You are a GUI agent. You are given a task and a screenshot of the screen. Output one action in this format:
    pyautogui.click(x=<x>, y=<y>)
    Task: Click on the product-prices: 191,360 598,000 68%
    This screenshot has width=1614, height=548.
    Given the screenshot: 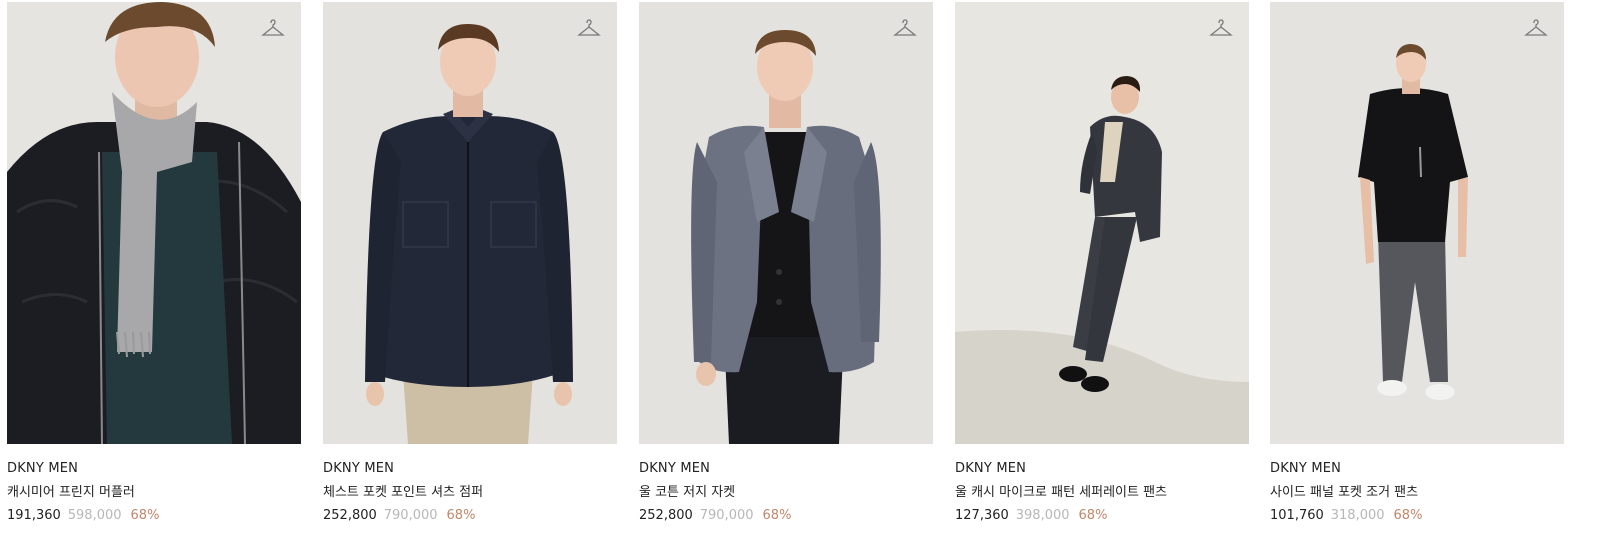 What is the action you would take?
    pyautogui.click(x=154, y=515)
    